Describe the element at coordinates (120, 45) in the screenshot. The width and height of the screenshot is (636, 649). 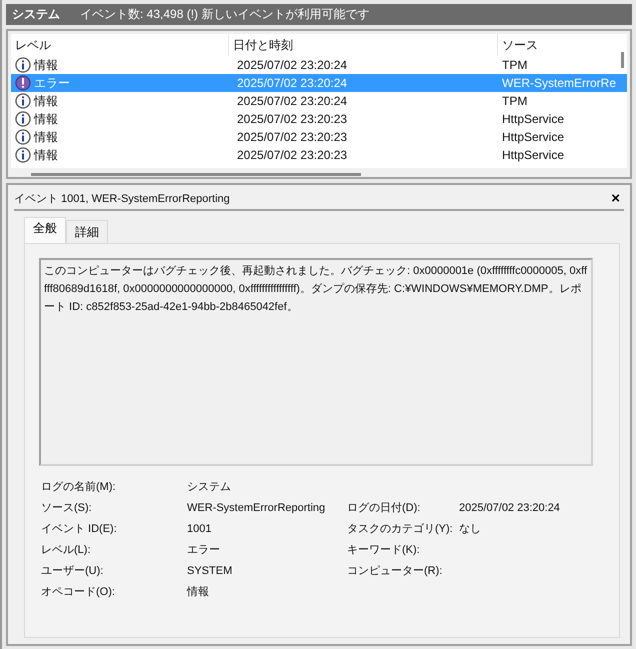
I see `column-header: レベル` at that location.